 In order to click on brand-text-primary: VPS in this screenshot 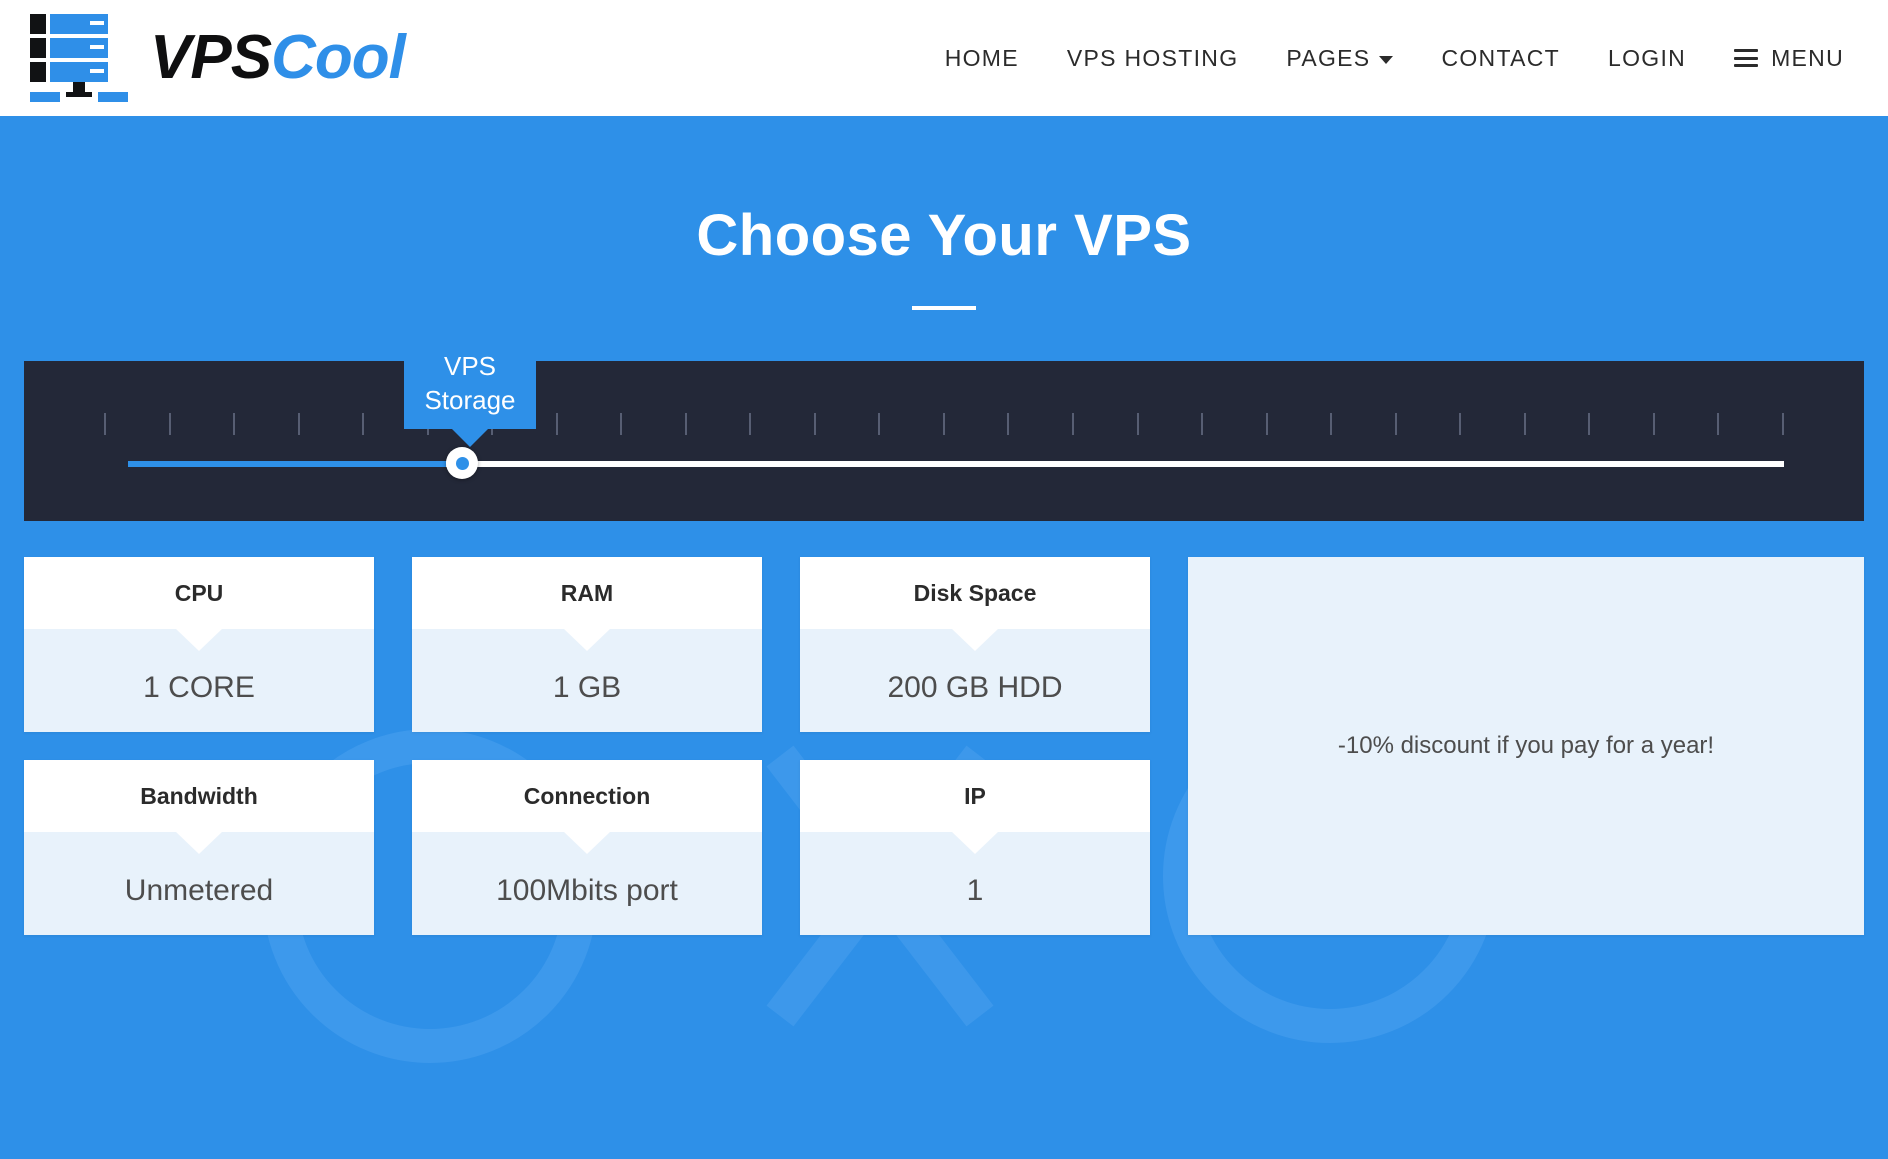, I will do `click(211, 57)`.